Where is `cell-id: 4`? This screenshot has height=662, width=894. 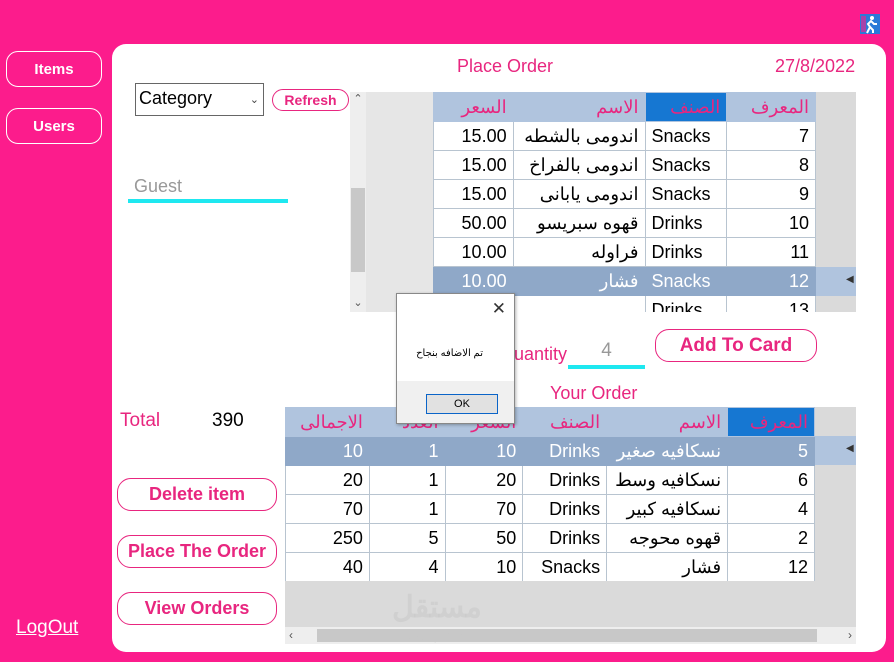
cell-id: 4 is located at coordinates (771, 509).